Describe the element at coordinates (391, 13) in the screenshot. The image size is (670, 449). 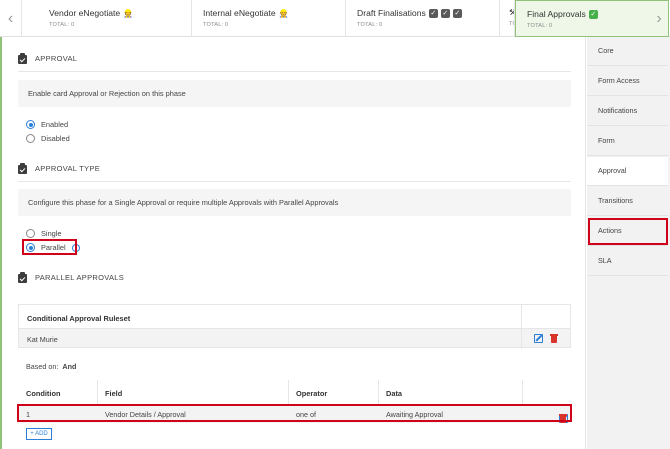
I see `phase-name: Draft Finalisations` at that location.